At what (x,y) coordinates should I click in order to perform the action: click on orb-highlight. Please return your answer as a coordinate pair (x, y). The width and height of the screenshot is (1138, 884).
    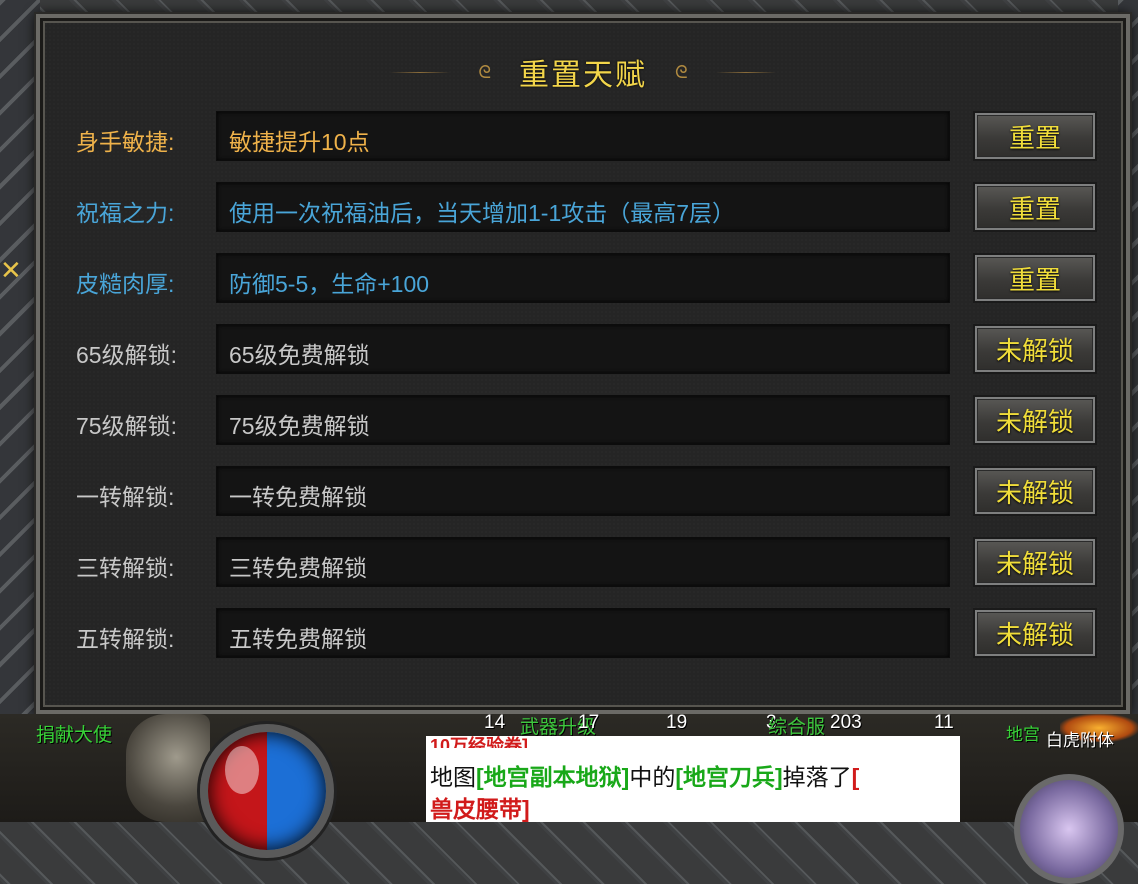
    Looking at the image, I should click on (242, 770).